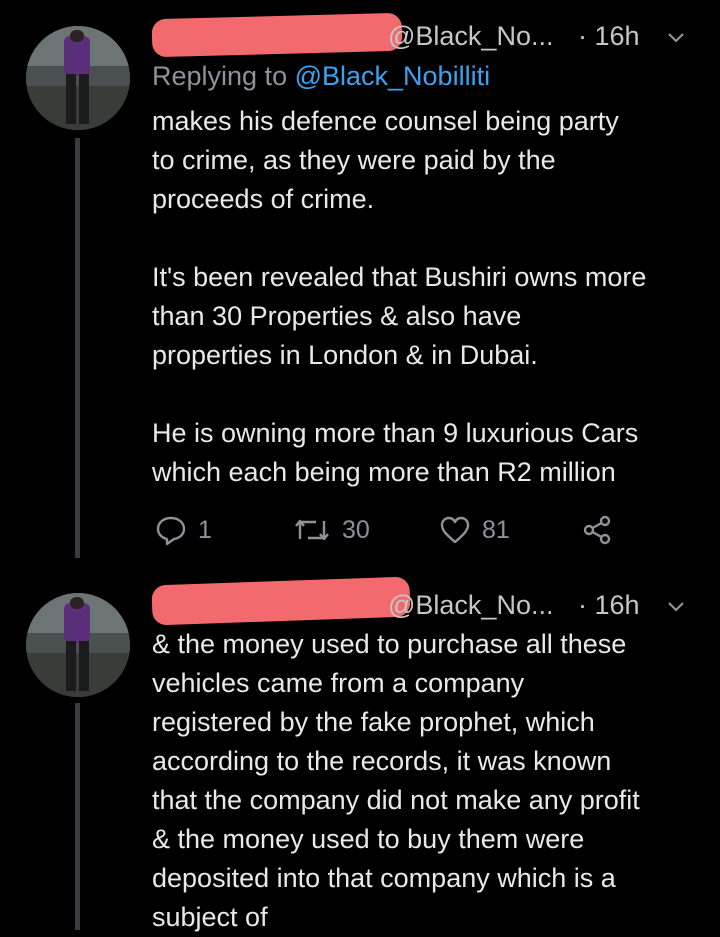  What do you see at coordinates (205, 529) in the screenshot?
I see `reply-count: 1` at bounding box center [205, 529].